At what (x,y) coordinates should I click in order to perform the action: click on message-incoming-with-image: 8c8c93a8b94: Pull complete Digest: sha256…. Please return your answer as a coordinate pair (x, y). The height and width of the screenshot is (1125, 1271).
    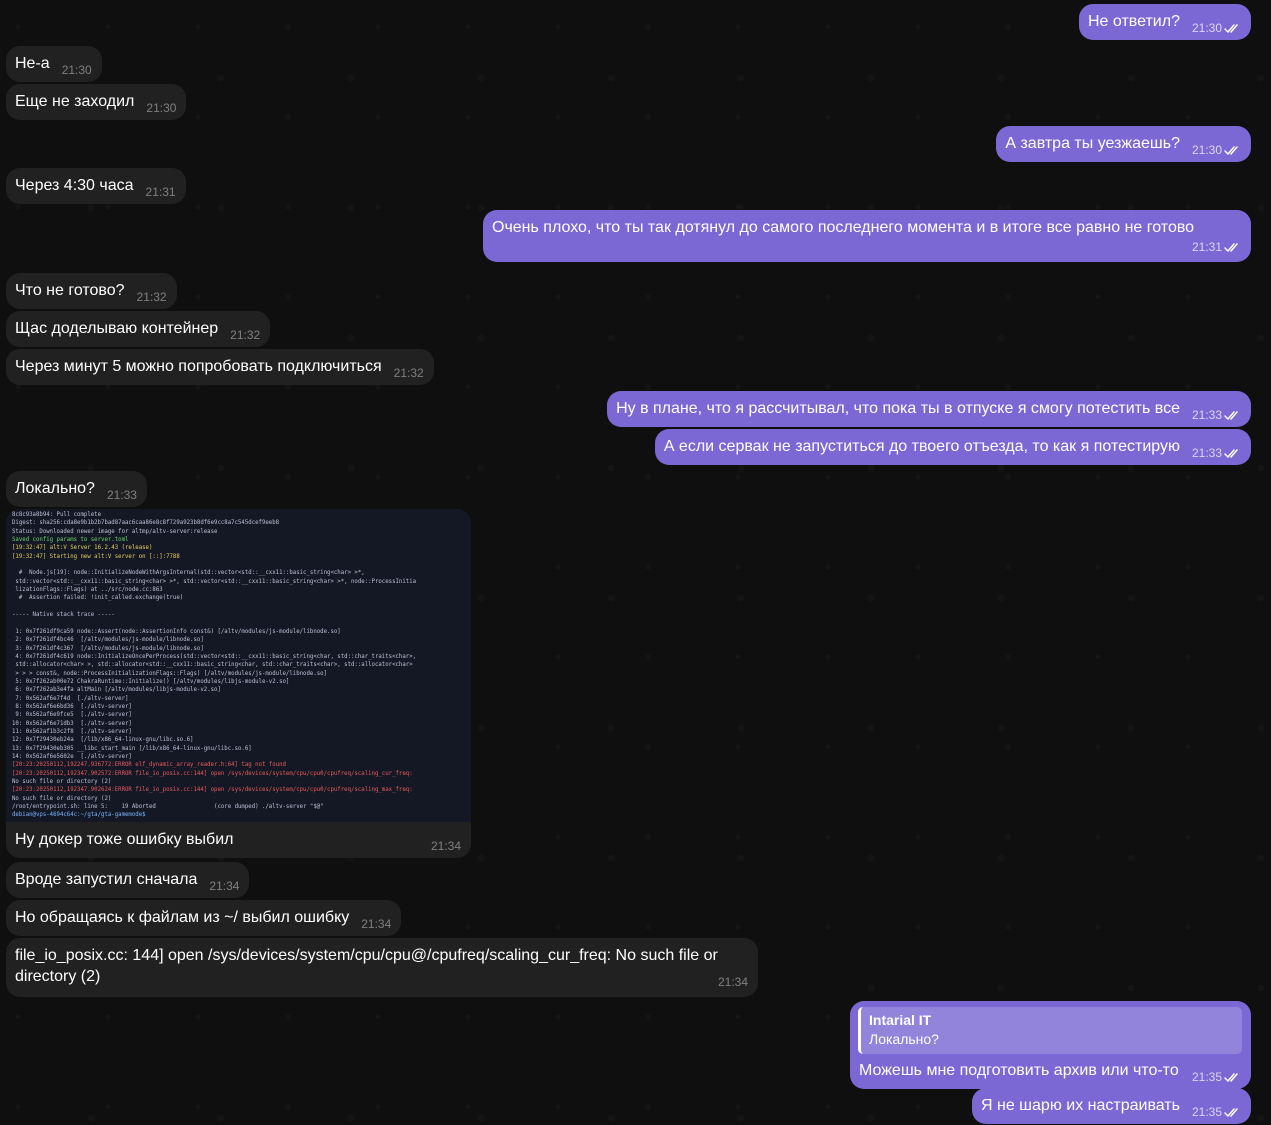
    Looking at the image, I should click on (238, 683).